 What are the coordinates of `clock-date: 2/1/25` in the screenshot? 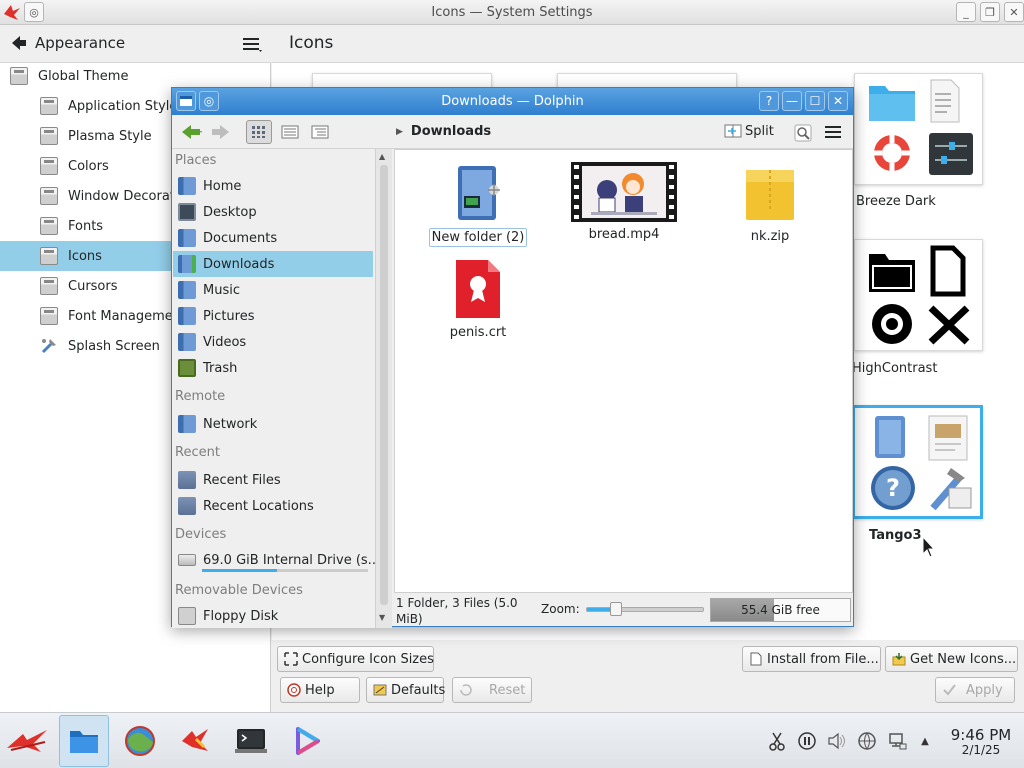 It's located at (981, 750).